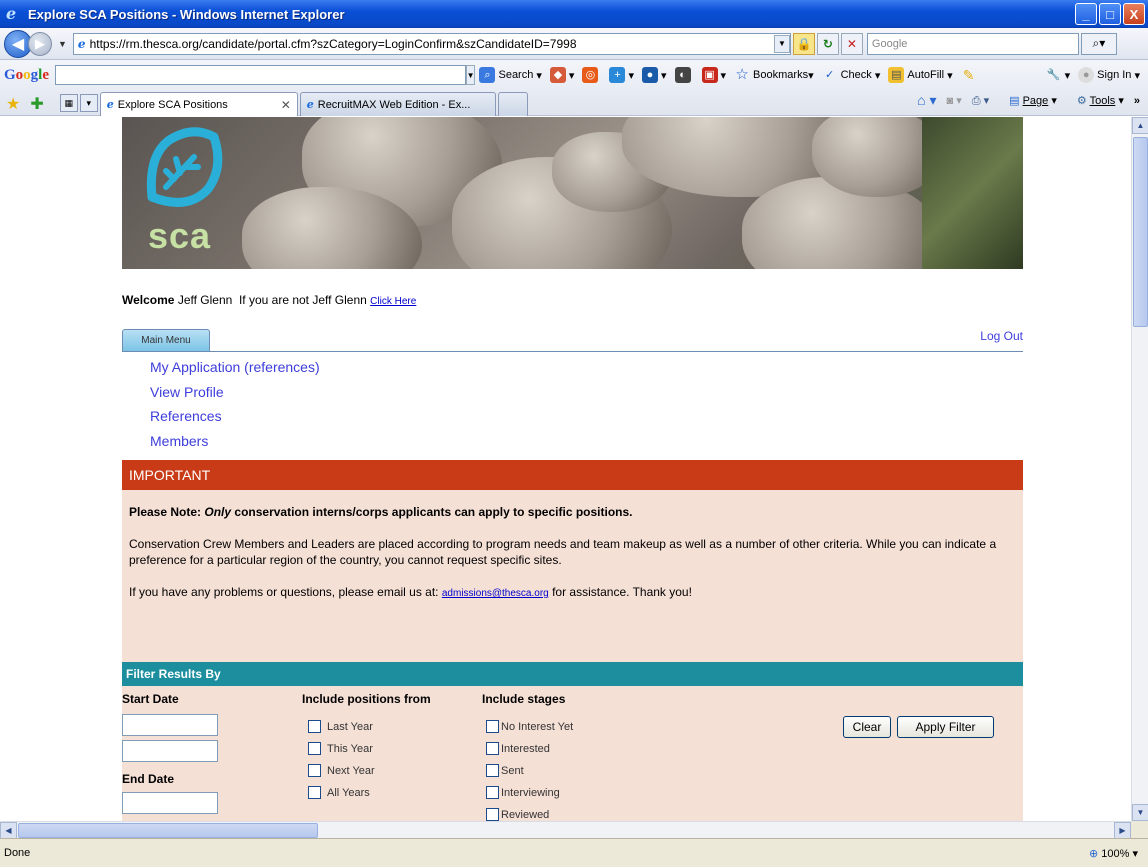  I want to click on tab-ie-icon: e, so click(110, 104).